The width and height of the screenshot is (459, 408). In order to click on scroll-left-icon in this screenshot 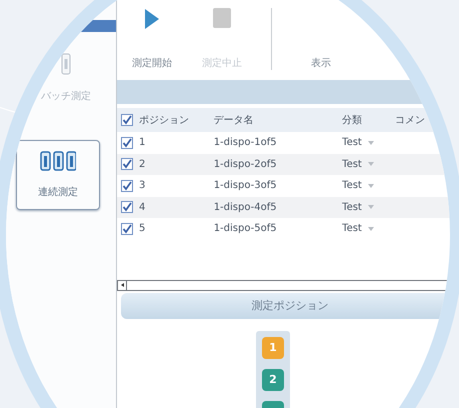, I will do `click(122, 285)`.